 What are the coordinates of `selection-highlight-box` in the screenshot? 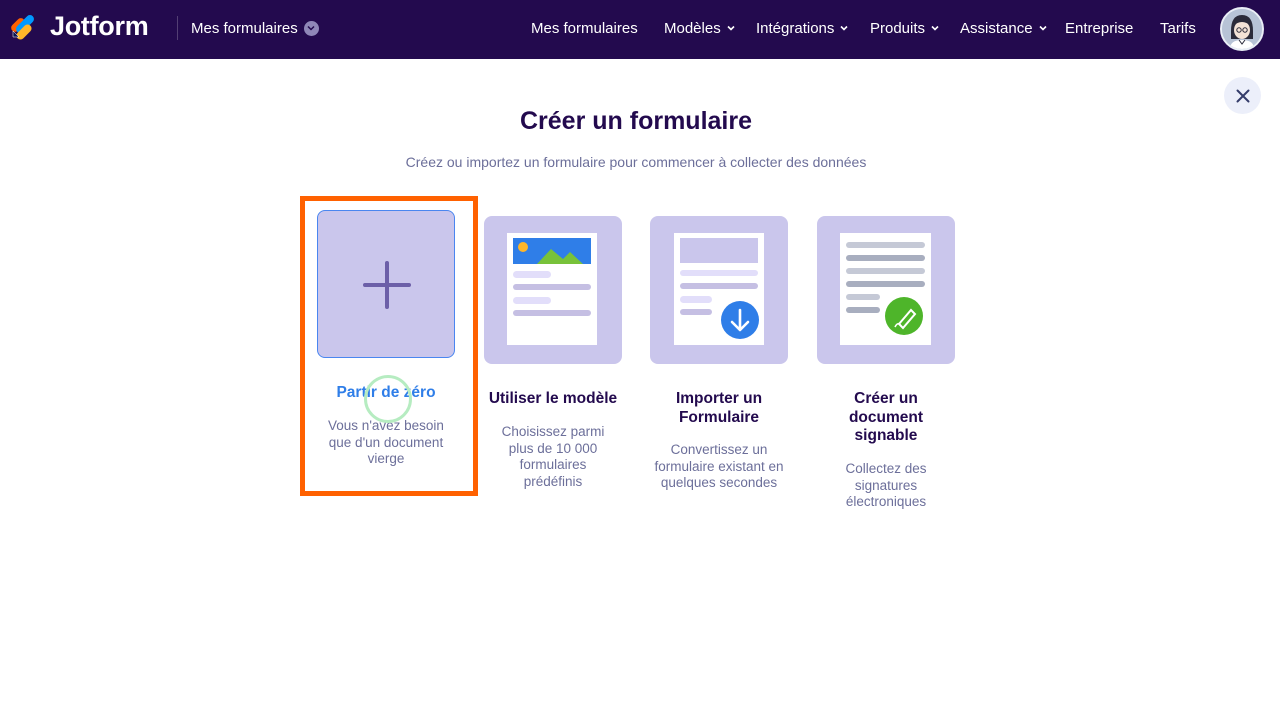 It's located at (389, 346).